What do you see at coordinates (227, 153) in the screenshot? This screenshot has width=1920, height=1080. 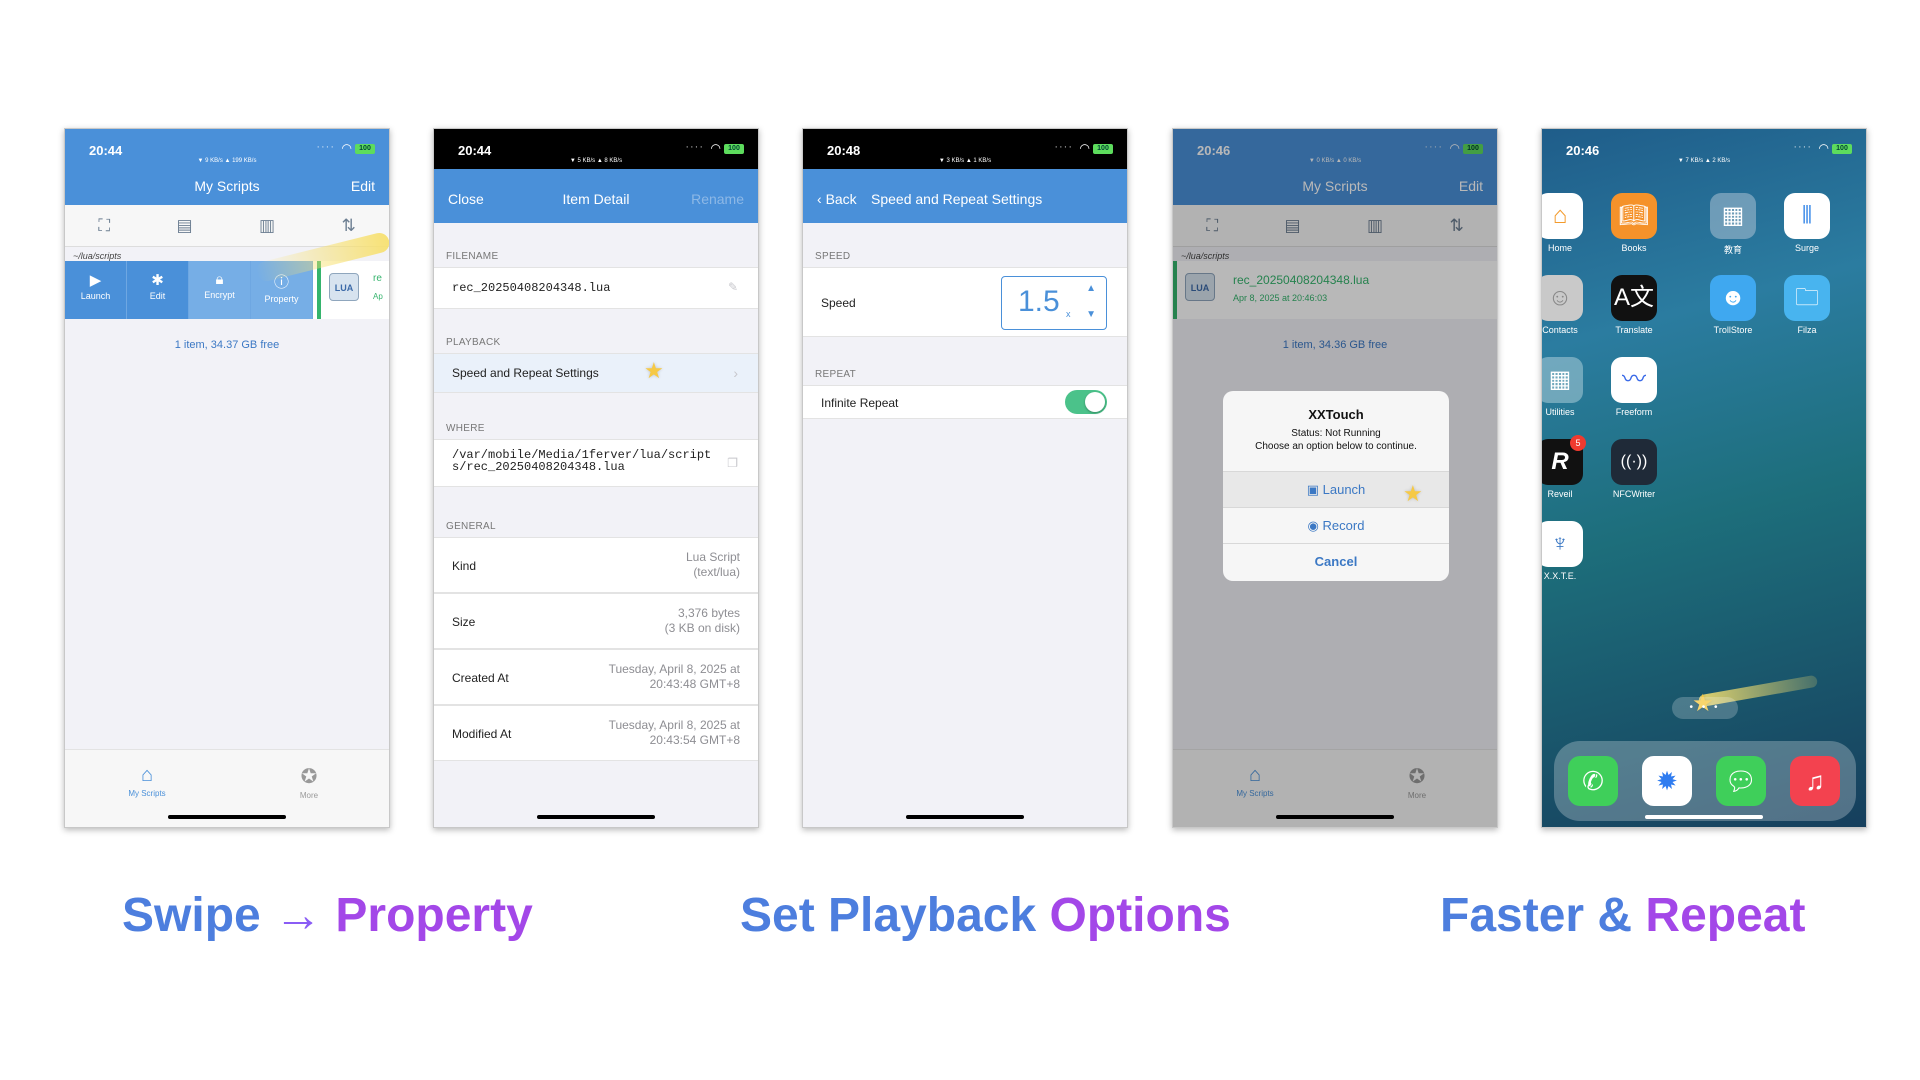 I see `status-bar: 20:44 ▼ 9 KB/s ▲ 199 KB/s ···· ◠ 100` at bounding box center [227, 153].